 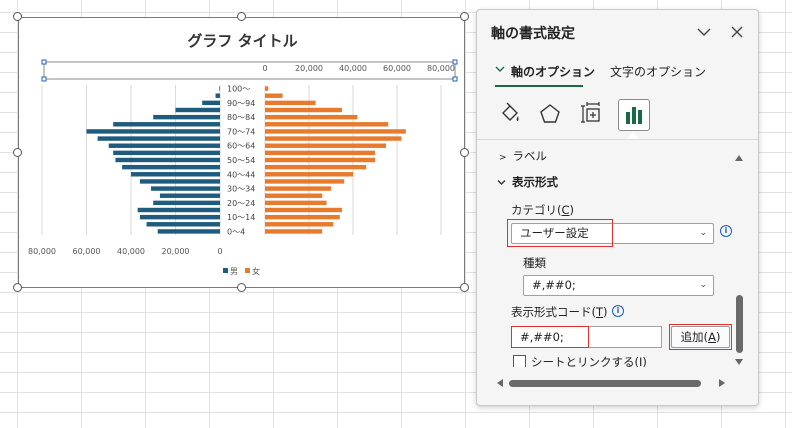 What do you see at coordinates (559, 312) in the screenshot?
I see `format-code-label: 表示形式コード(T)` at bounding box center [559, 312].